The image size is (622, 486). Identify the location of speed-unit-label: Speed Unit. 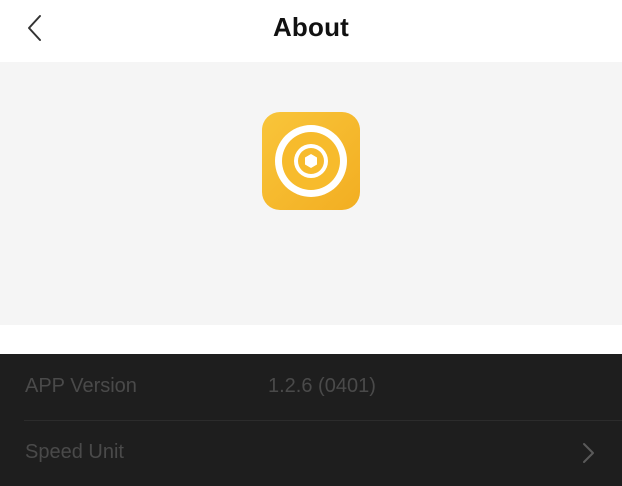
(74, 452).